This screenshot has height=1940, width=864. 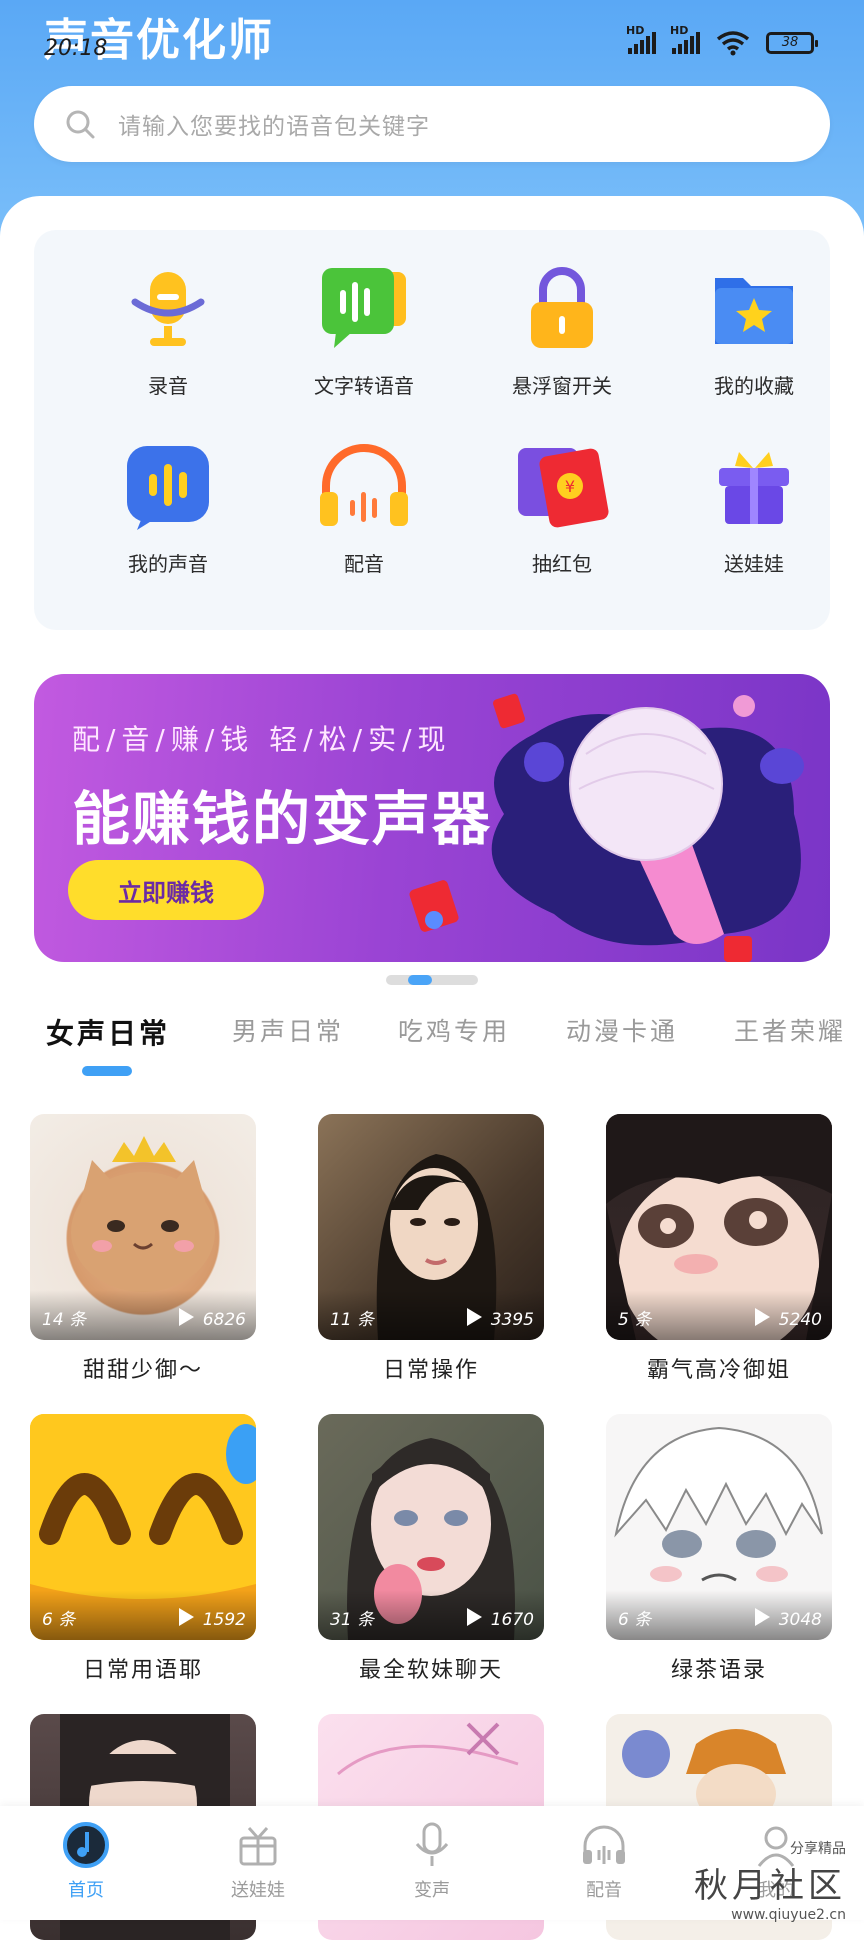 What do you see at coordinates (364, 564) in the screenshot?
I see `feature-label: 配音` at bounding box center [364, 564].